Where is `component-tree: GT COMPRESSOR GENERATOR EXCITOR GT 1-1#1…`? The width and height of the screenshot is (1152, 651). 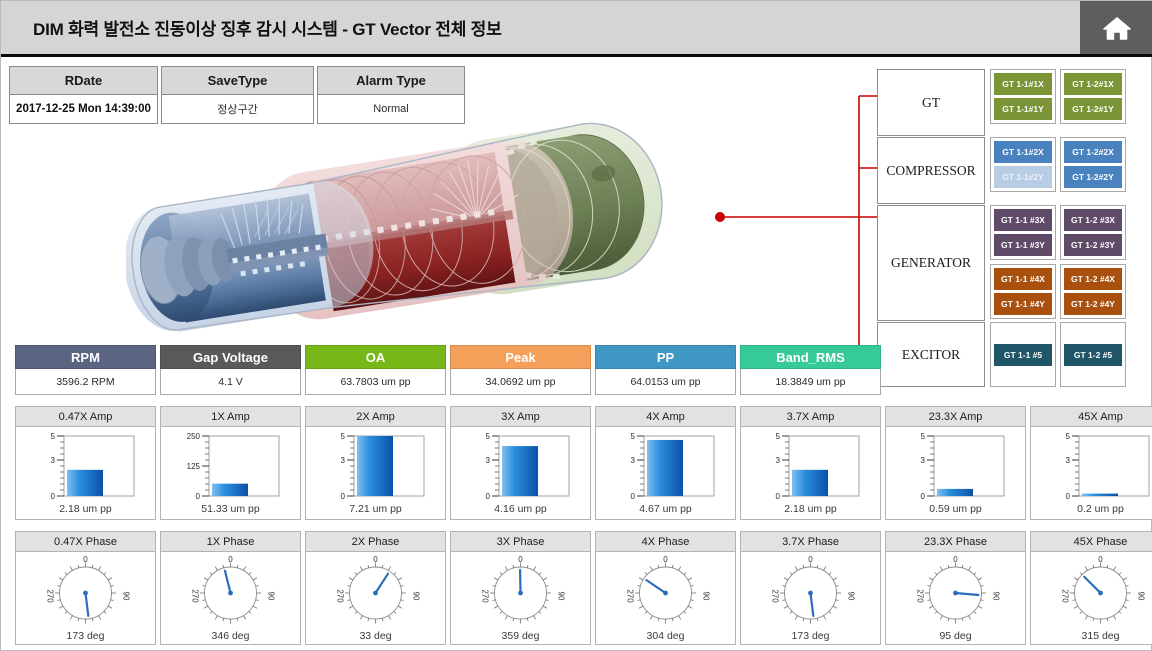
component-tree: GT COMPRESSOR GENERATOR EXCITOR GT 1-1#1… is located at coordinates (1011, 228).